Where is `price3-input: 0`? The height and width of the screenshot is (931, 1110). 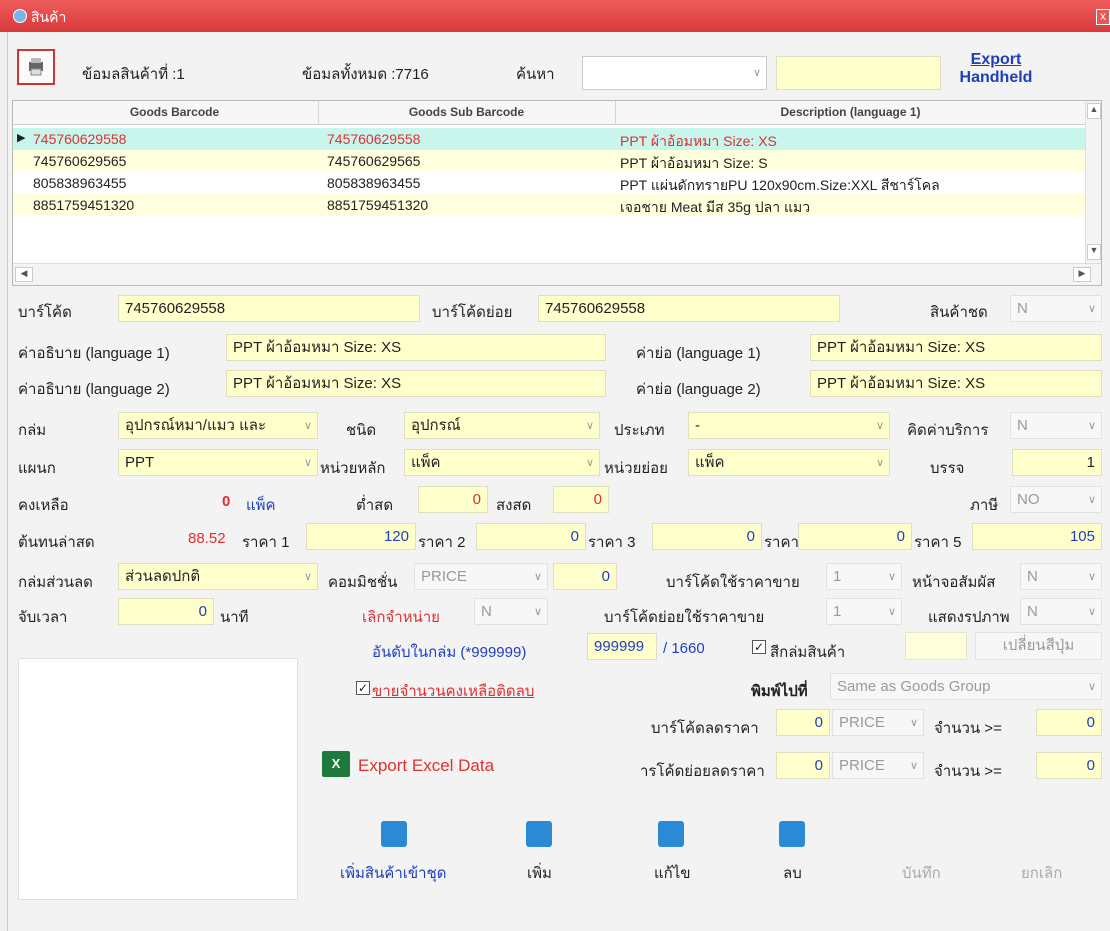
price3-input: 0 is located at coordinates (707, 536).